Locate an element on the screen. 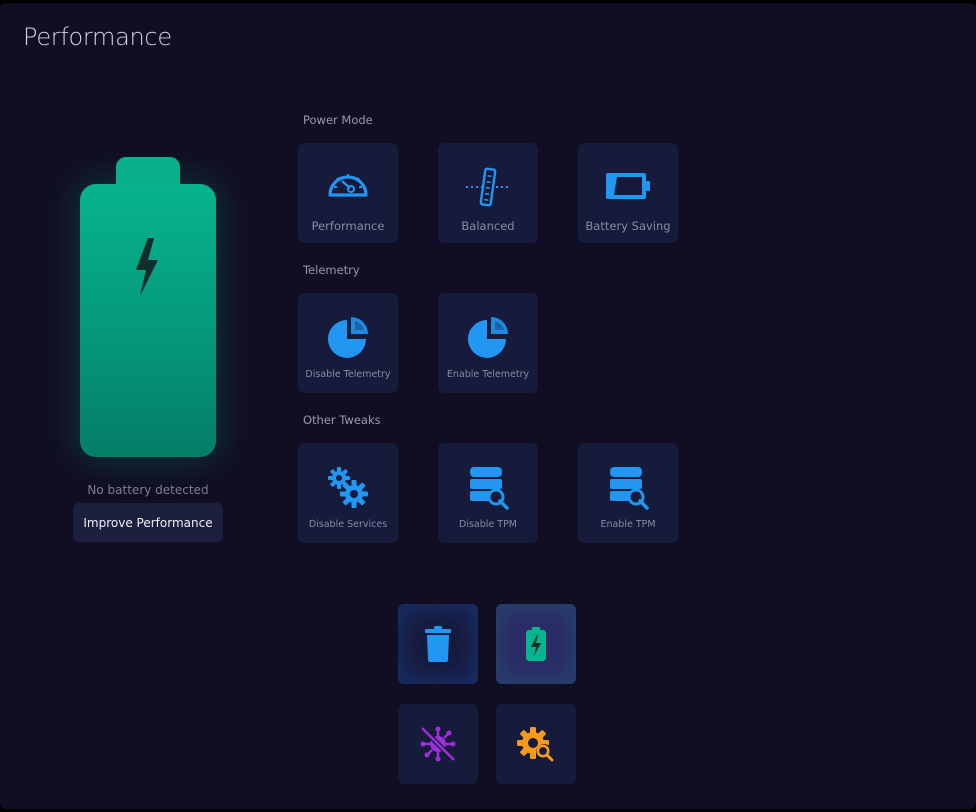 The width and height of the screenshot is (976, 812). disable-telemetry-button: Disable Telemetry is located at coordinates (348, 343).